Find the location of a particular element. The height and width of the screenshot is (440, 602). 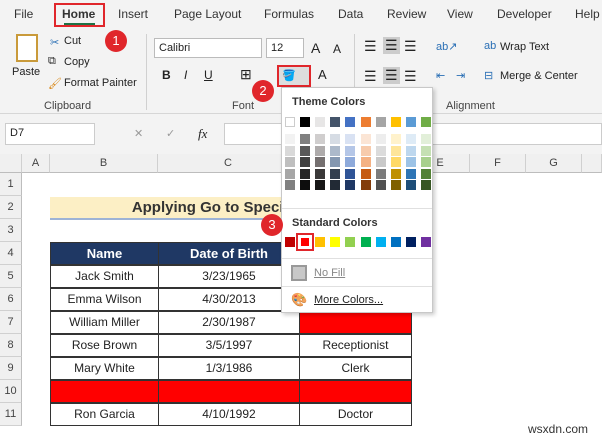

font-name-select: Calibri is located at coordinates (208, 48).